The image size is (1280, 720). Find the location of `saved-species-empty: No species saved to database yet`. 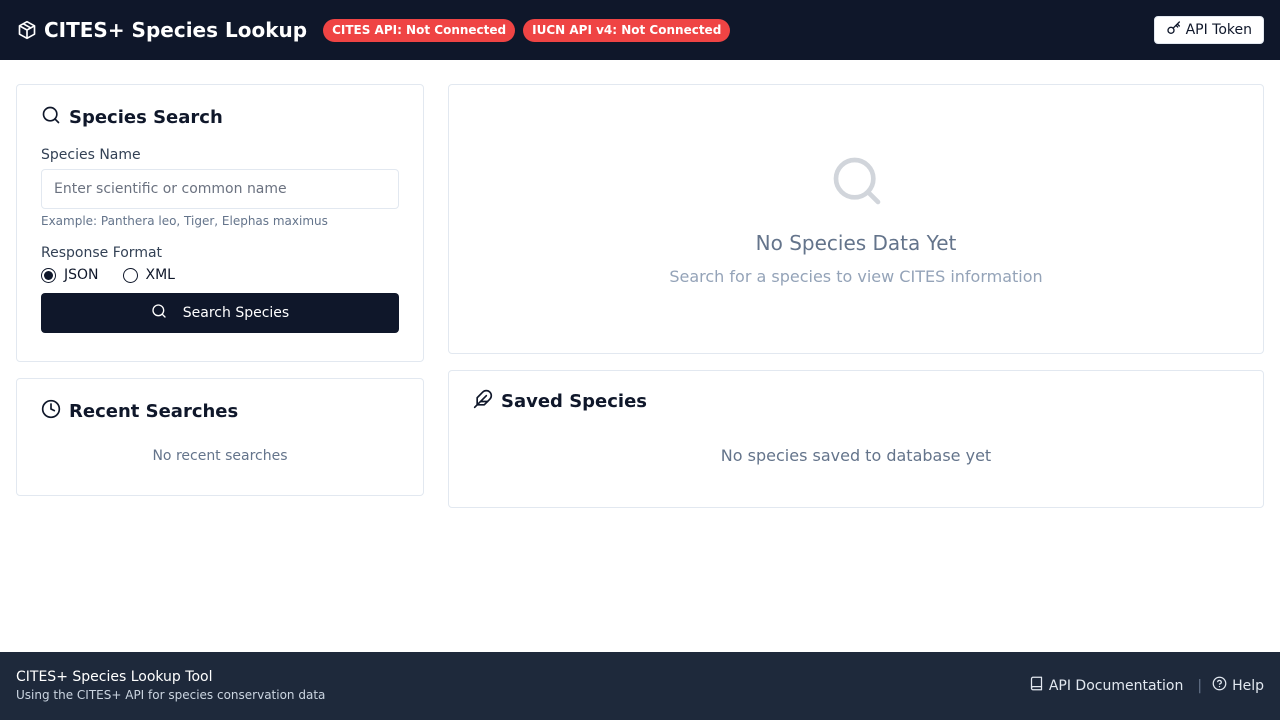

saved-species-empty: No species saved to database yet is located at coordinates (856, 455).